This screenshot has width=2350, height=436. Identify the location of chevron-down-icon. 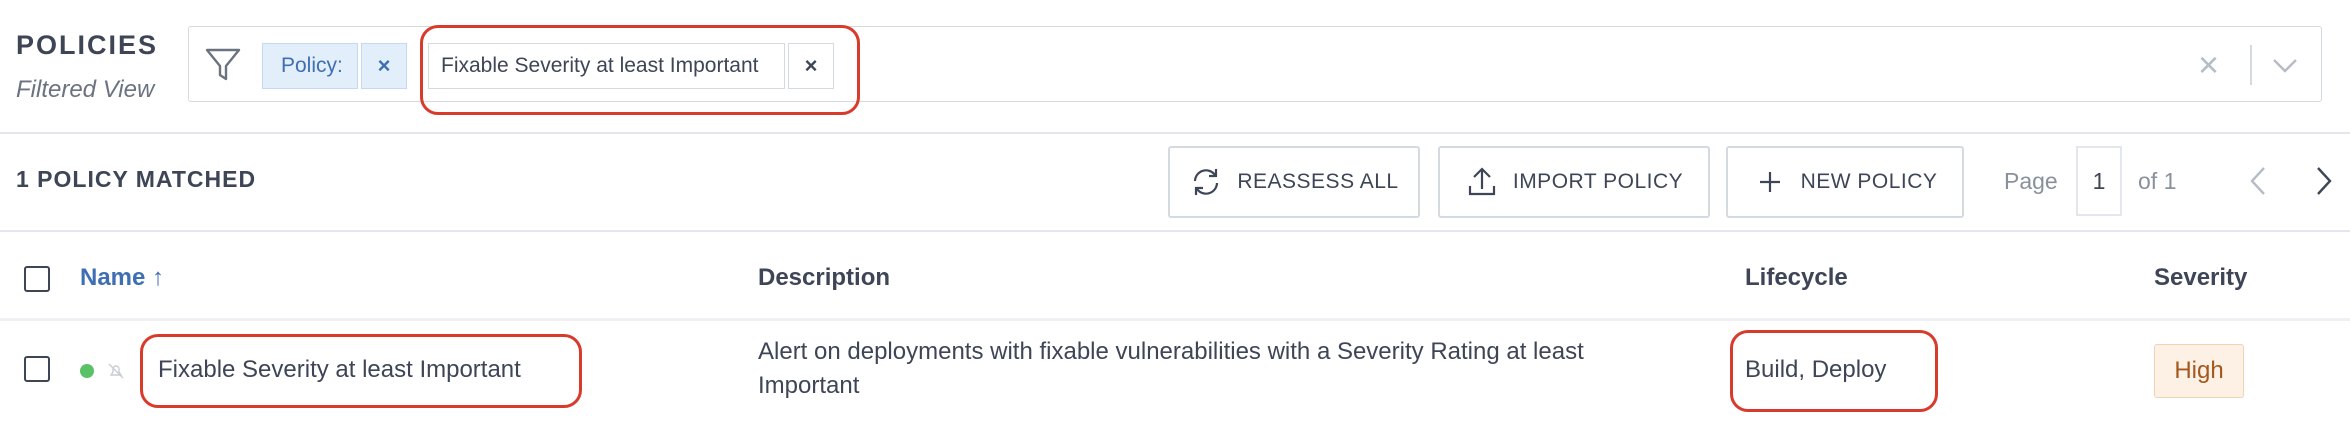
(2285, 65).